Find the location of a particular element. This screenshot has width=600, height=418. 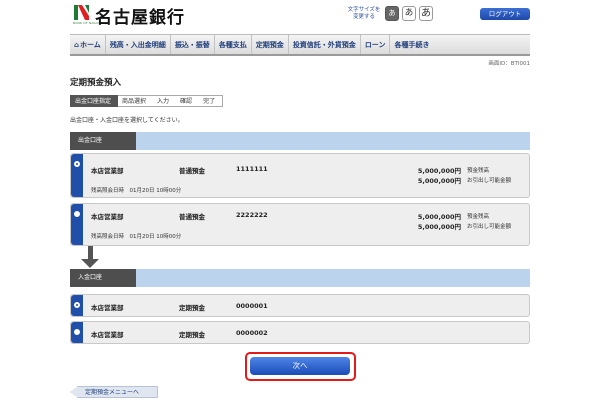

step-complete: 完了 is located at coordinates (211, 101).